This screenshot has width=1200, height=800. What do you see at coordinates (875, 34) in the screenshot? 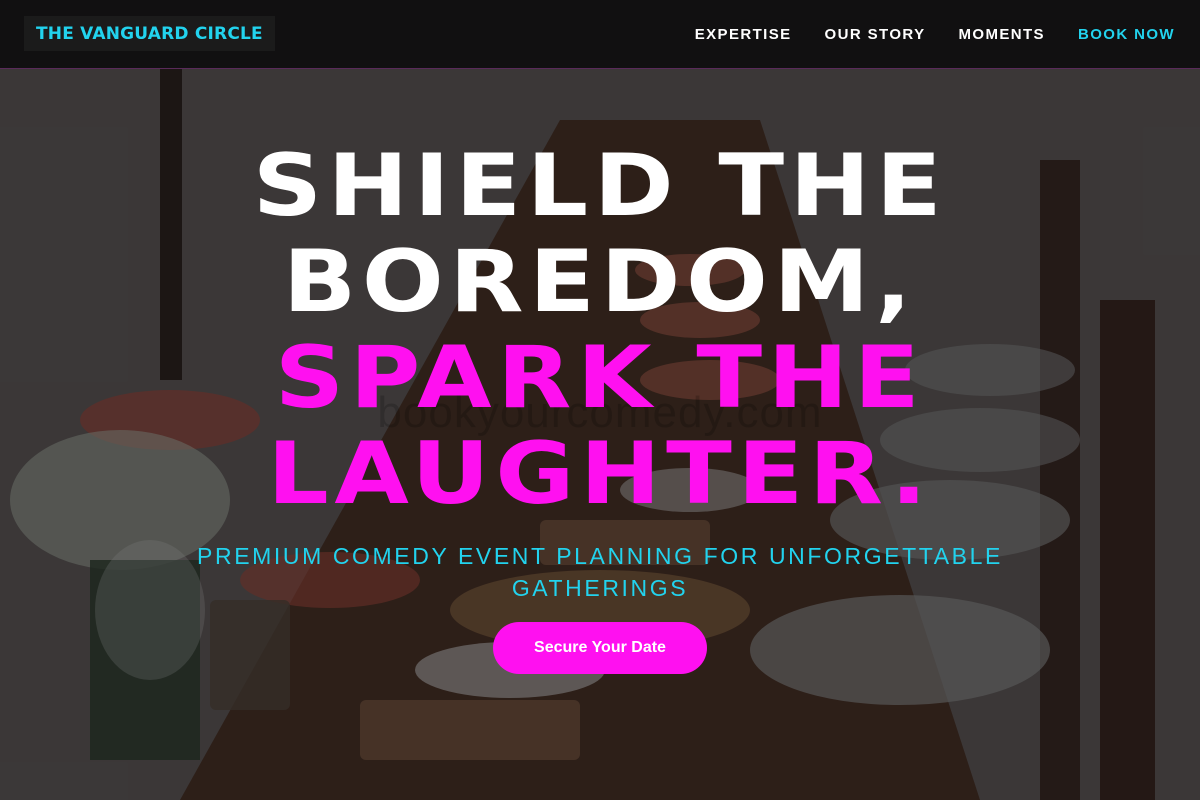
I see `nav-link-our-story: OUR STORY` at bounding box center [875, 34].